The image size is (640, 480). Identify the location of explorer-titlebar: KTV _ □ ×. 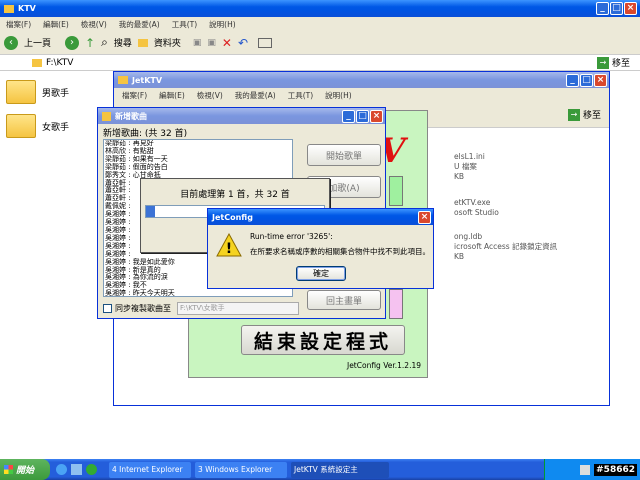
(320, 8).